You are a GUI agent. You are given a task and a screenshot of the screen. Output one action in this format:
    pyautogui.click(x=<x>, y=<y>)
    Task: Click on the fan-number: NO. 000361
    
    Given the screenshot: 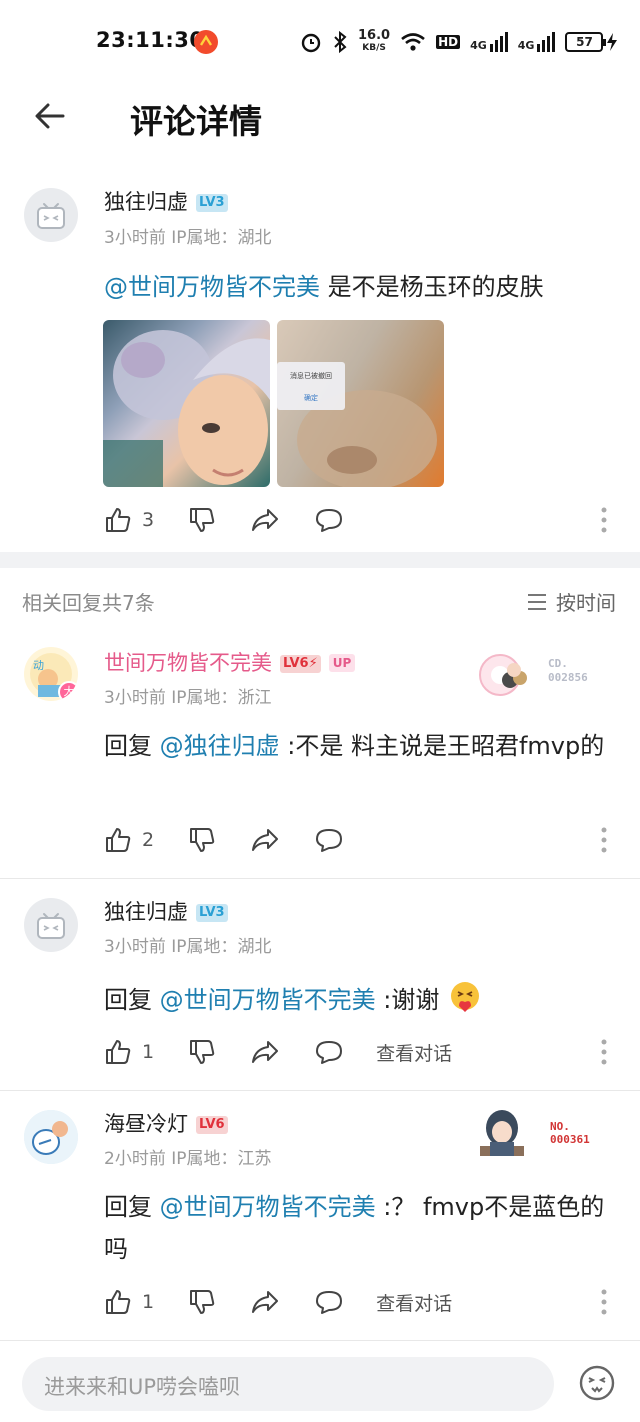 What is the action you would take?
    pyautogui.click(x=570, y=1133)
    